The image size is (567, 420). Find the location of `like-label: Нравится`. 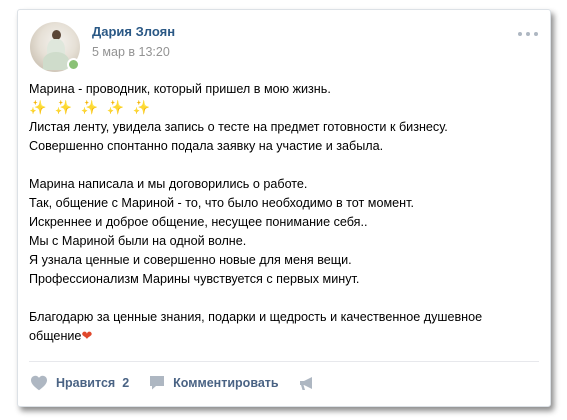

like-label: Нравится is located at coordinates (86, 383).